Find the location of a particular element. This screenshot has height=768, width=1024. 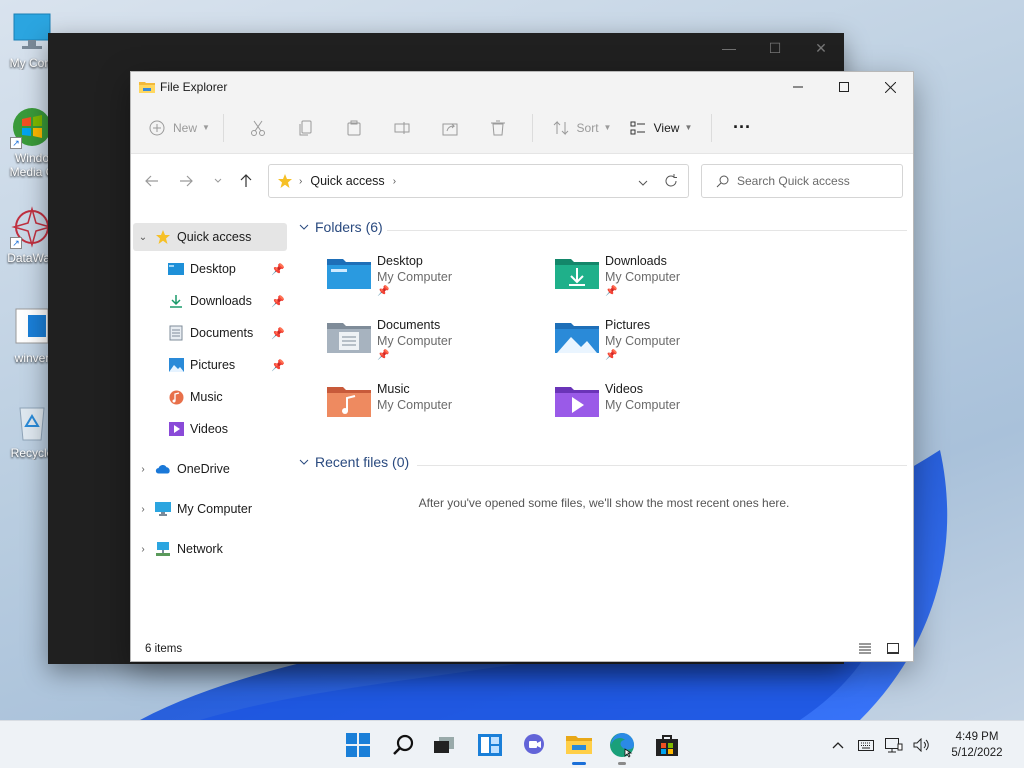

view-button: View ▼ is located at coordinates (661, 128).